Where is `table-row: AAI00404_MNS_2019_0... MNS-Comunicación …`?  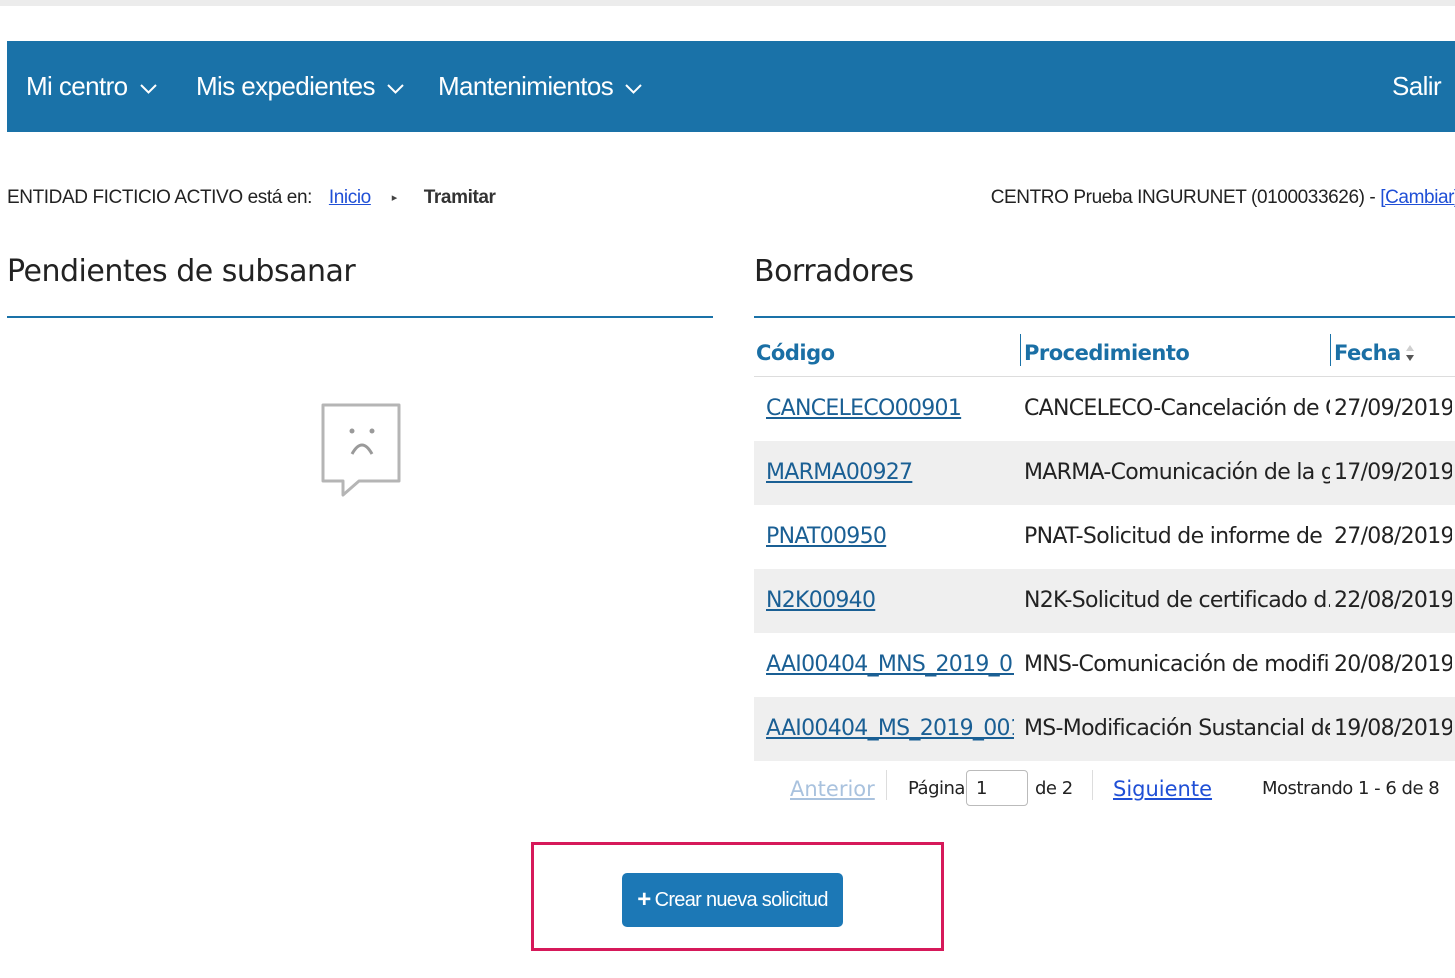
table-row: AAI00404_MNS_2019_0... MNS-Comunicación … is located at coordinates (1104, 665).